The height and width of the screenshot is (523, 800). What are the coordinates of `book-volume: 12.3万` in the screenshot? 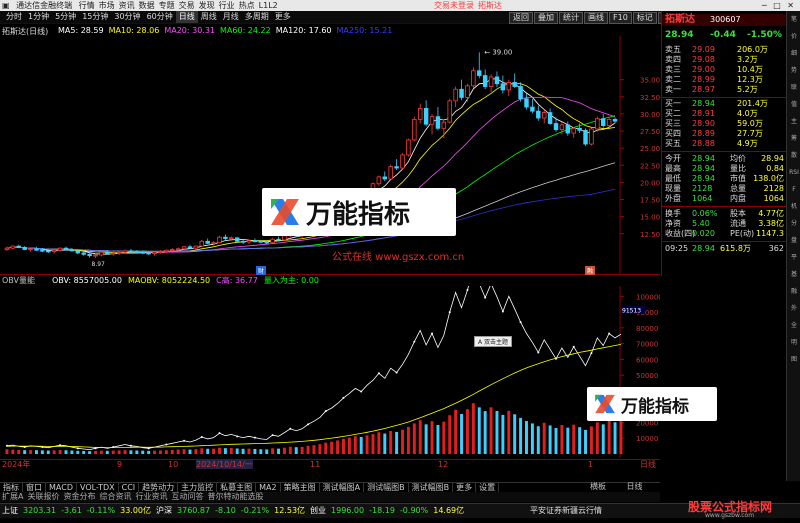 It's located at (750, 79).